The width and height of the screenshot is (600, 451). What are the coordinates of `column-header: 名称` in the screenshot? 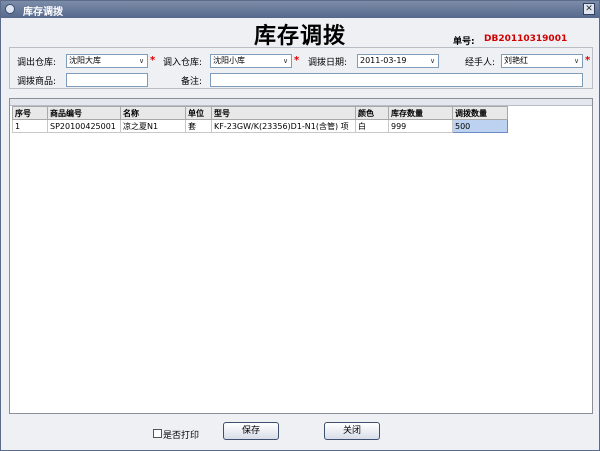 It's located at (153, 113).